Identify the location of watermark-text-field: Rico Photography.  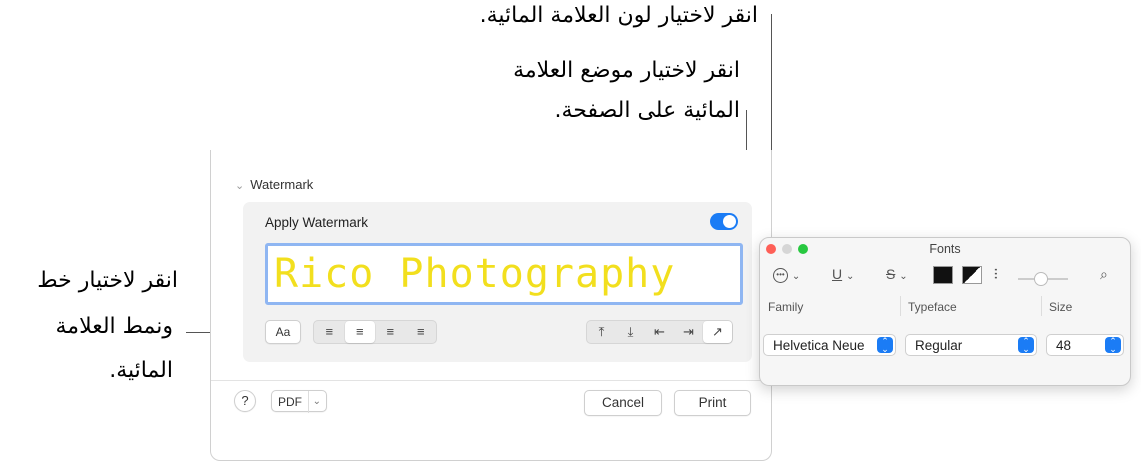
(504, 274).